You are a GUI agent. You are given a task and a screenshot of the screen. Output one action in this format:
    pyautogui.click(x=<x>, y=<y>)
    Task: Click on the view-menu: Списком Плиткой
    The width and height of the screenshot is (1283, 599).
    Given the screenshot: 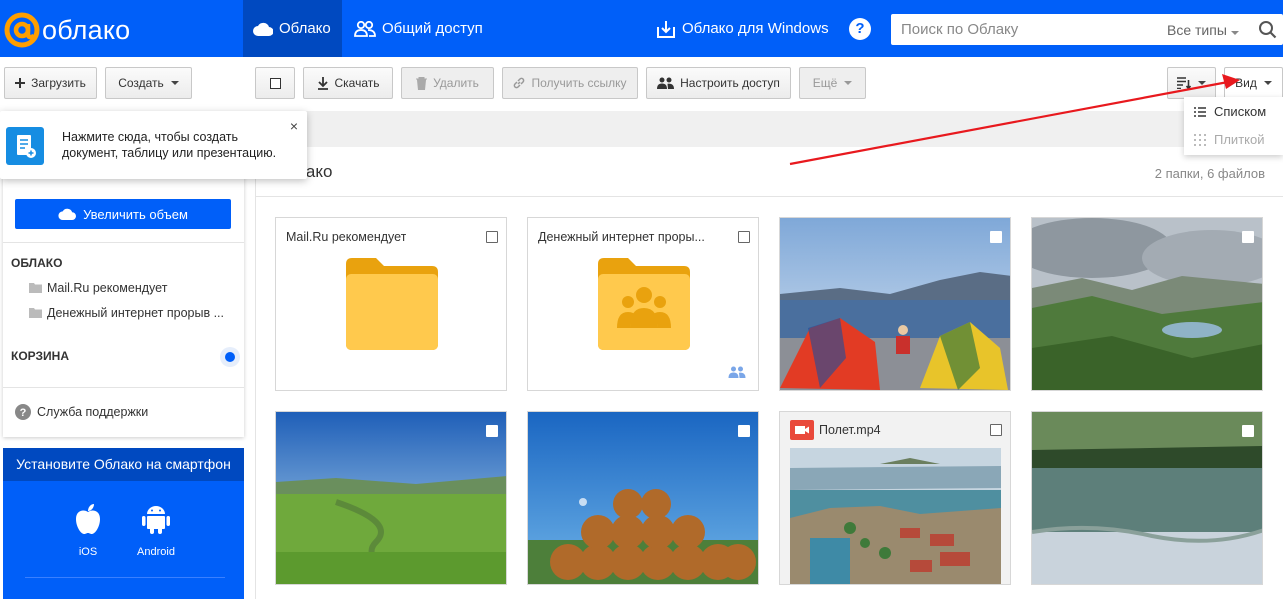 What is the action you would take?
    pyautogui.click(x=1233, y=126)
    